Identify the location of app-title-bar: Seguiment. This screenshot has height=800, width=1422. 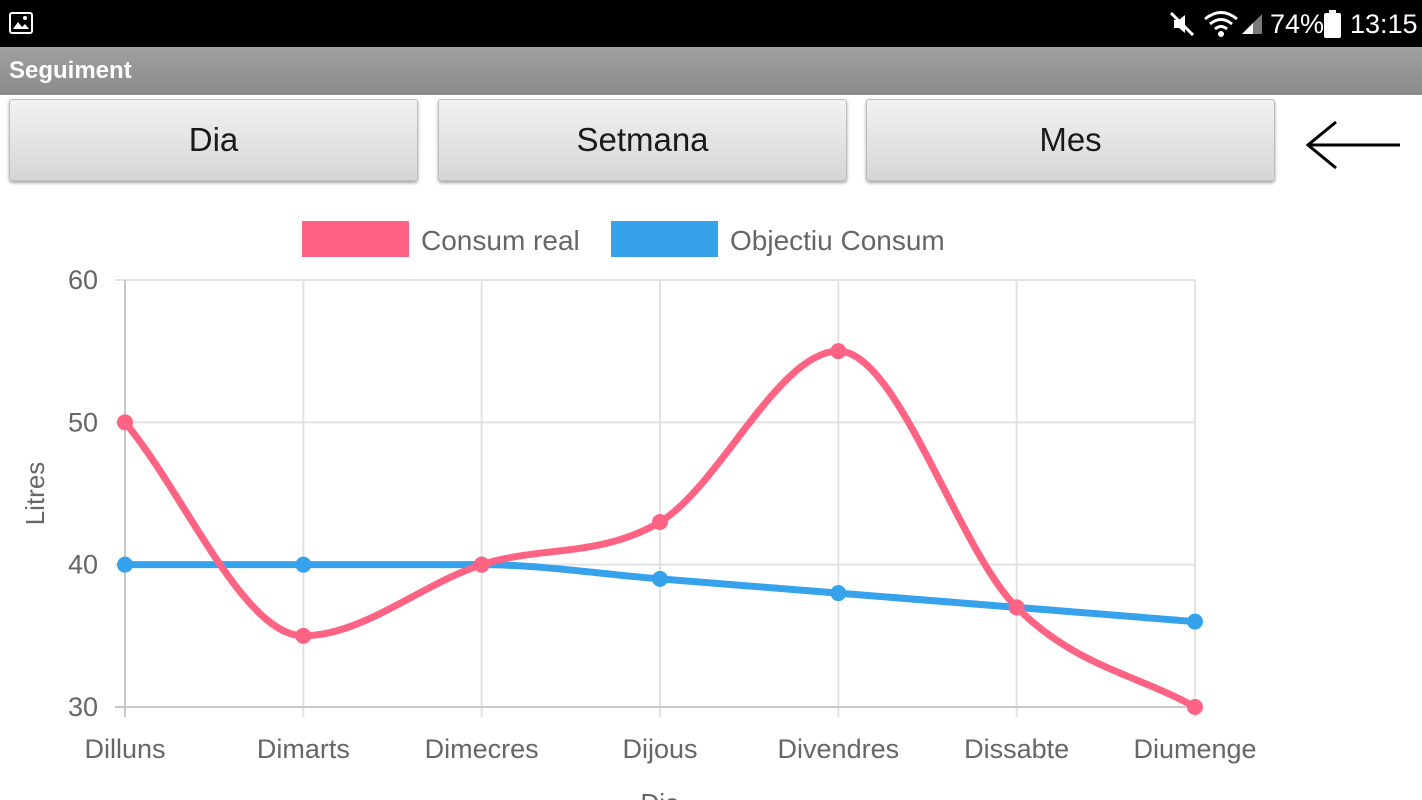
(711, 71).